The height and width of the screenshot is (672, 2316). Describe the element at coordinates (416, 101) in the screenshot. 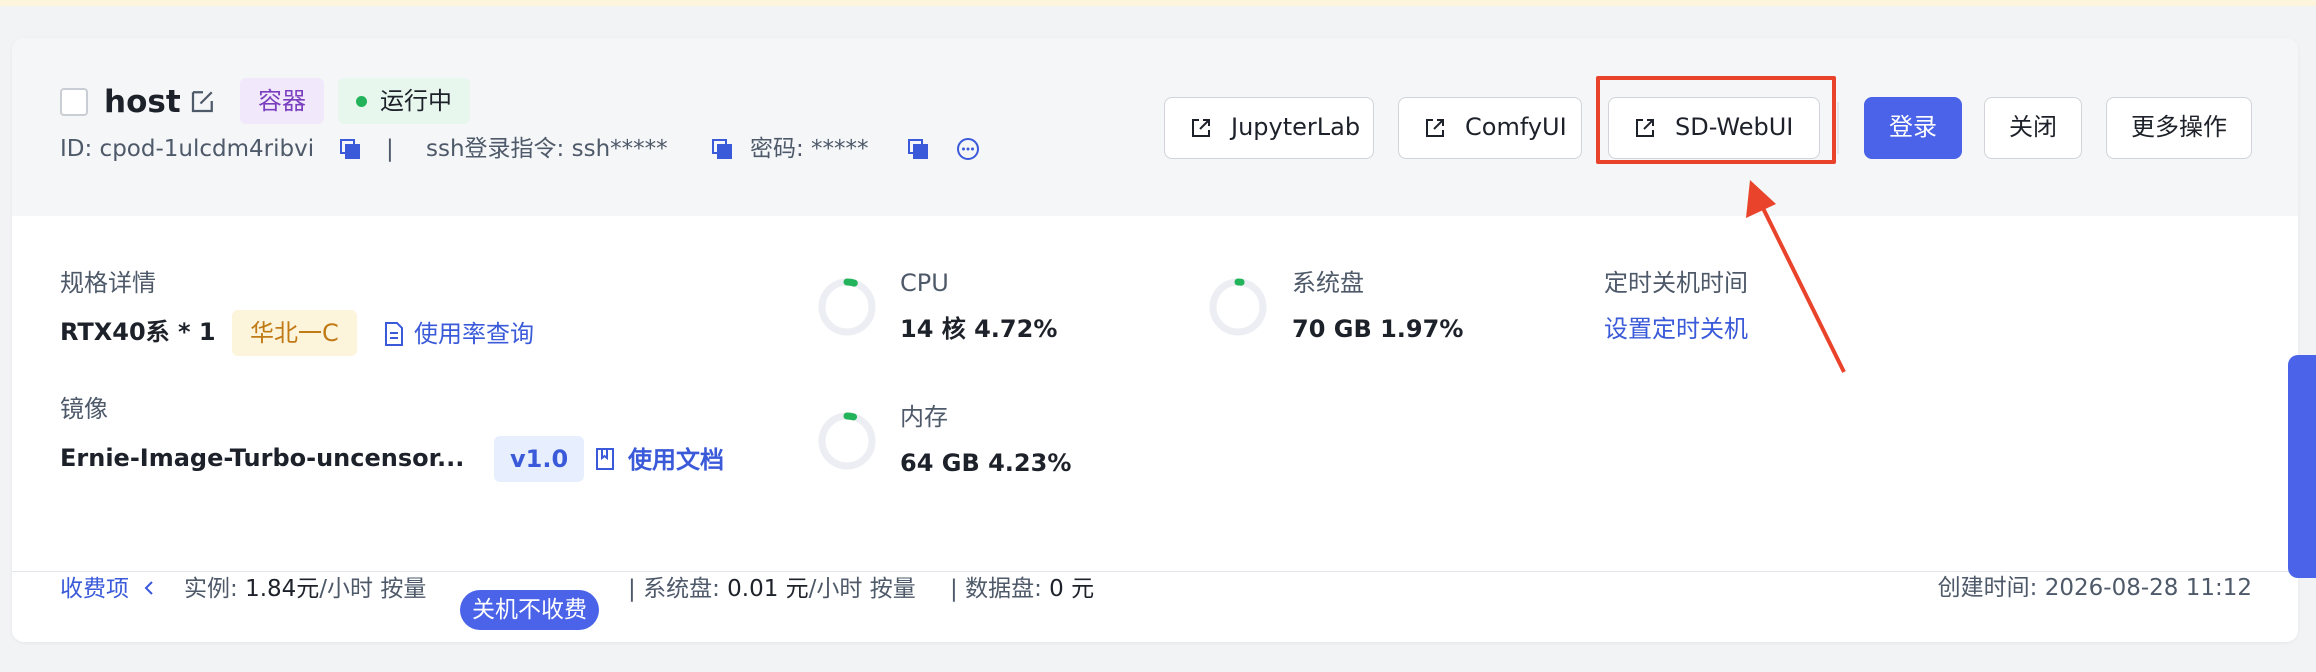

I see `status-text: 运行中` at that location.